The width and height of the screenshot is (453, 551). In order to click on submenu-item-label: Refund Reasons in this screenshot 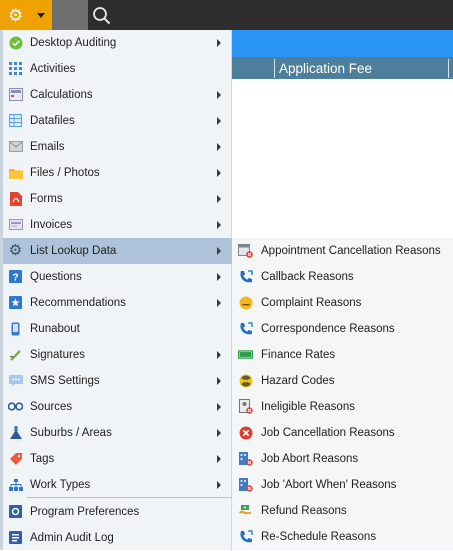, I will do `click(304, 511)`.